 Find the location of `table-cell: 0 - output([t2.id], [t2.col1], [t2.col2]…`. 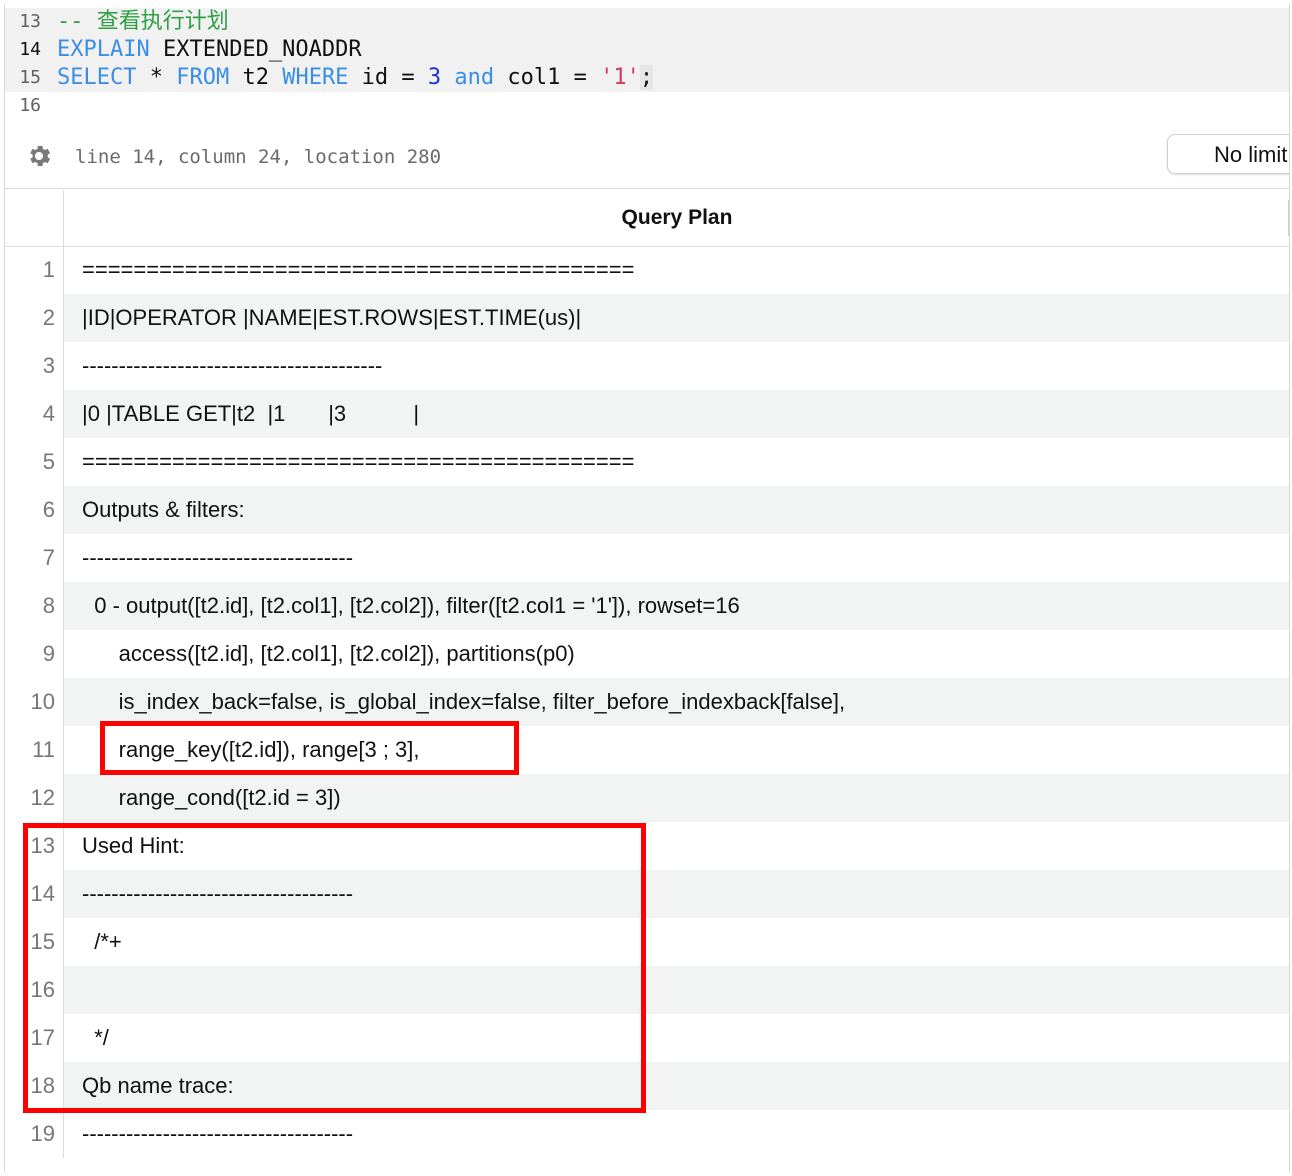

table-cell: 0 - output([t2.id], [t2.col1], [t2.col2]… is located at coordinates (676, 606).